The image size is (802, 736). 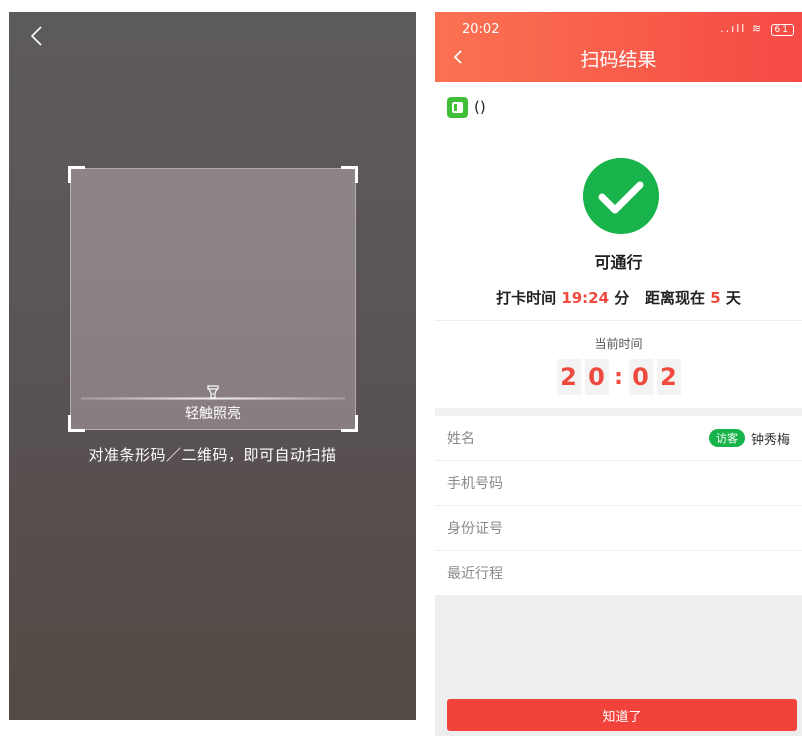 What do you see at coordinates (475, 529) in the screenshot?
I see `id-label: 身份证号` at bounding box center [475, 529].